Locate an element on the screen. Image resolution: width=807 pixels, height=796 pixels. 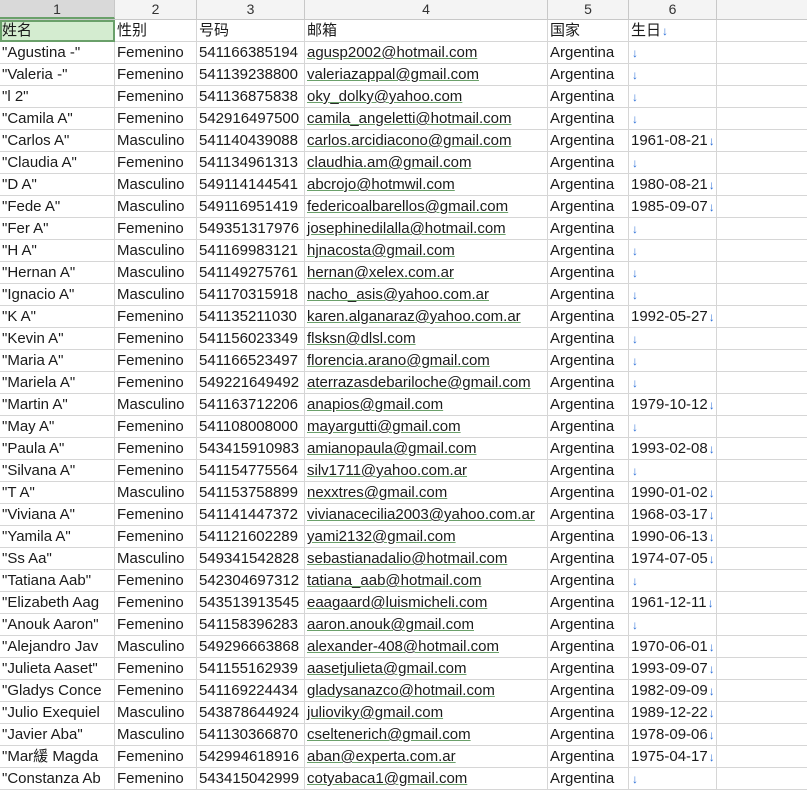
email-link: sebastianadalio@hotmail.com is located at coordinates (407, 558).